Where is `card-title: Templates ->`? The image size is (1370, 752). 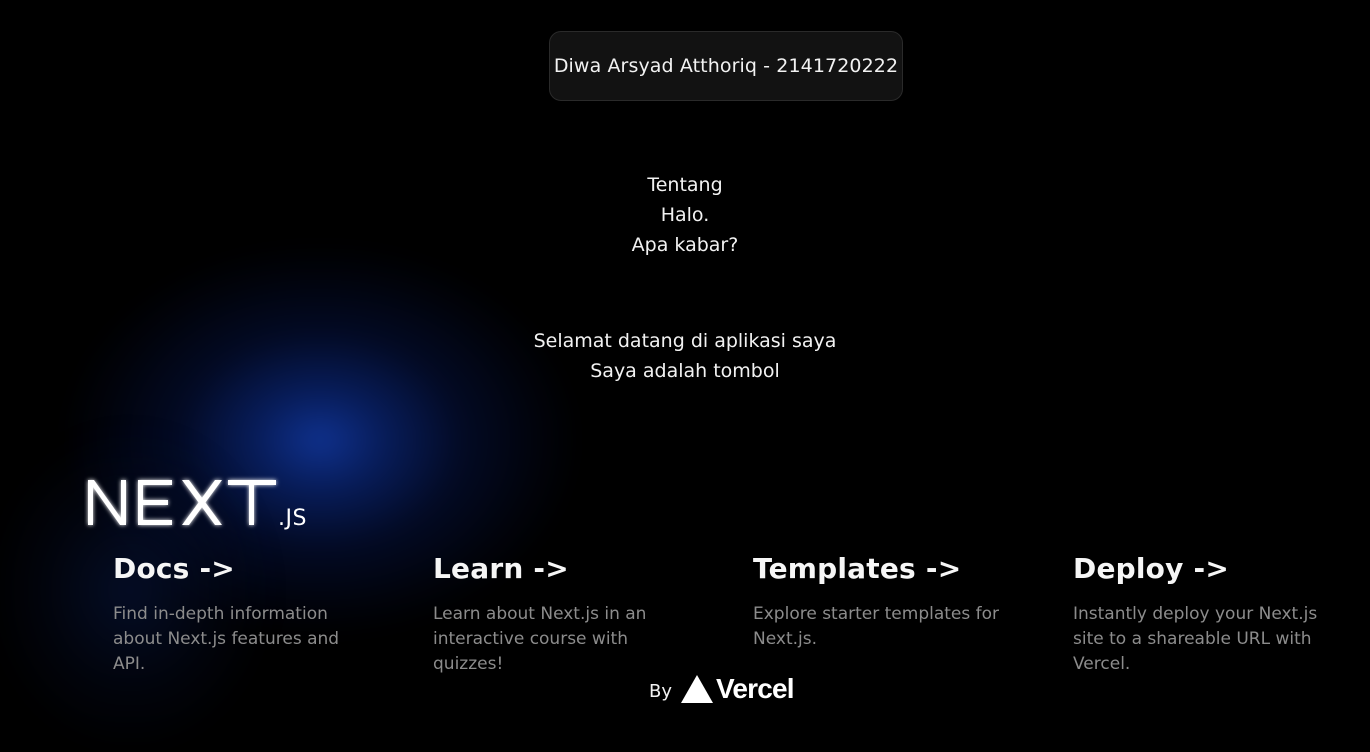 card-title: Templates -> is located at coordinates (857, 568).